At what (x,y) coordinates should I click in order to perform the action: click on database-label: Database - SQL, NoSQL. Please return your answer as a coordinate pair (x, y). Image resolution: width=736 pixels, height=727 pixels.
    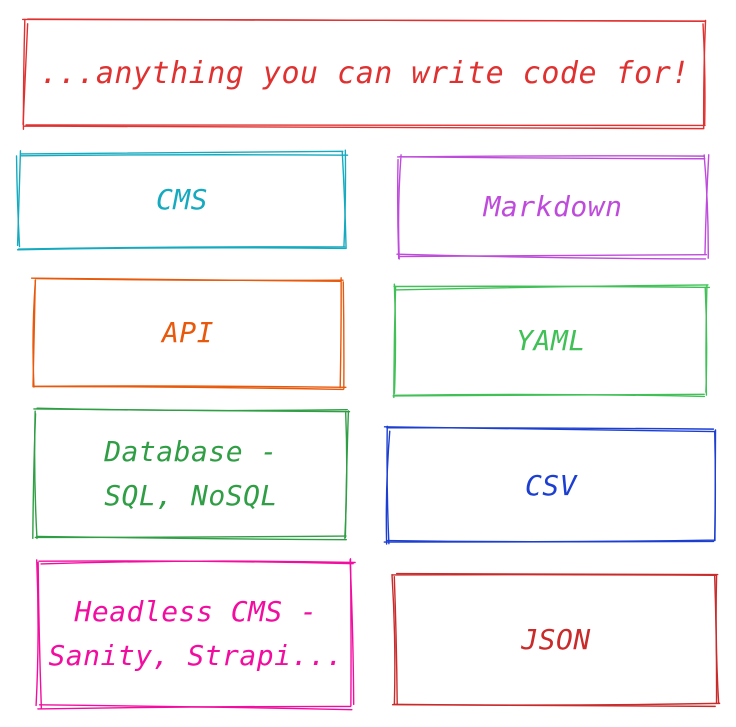
    Looking at the image, I should click on (191, 473).